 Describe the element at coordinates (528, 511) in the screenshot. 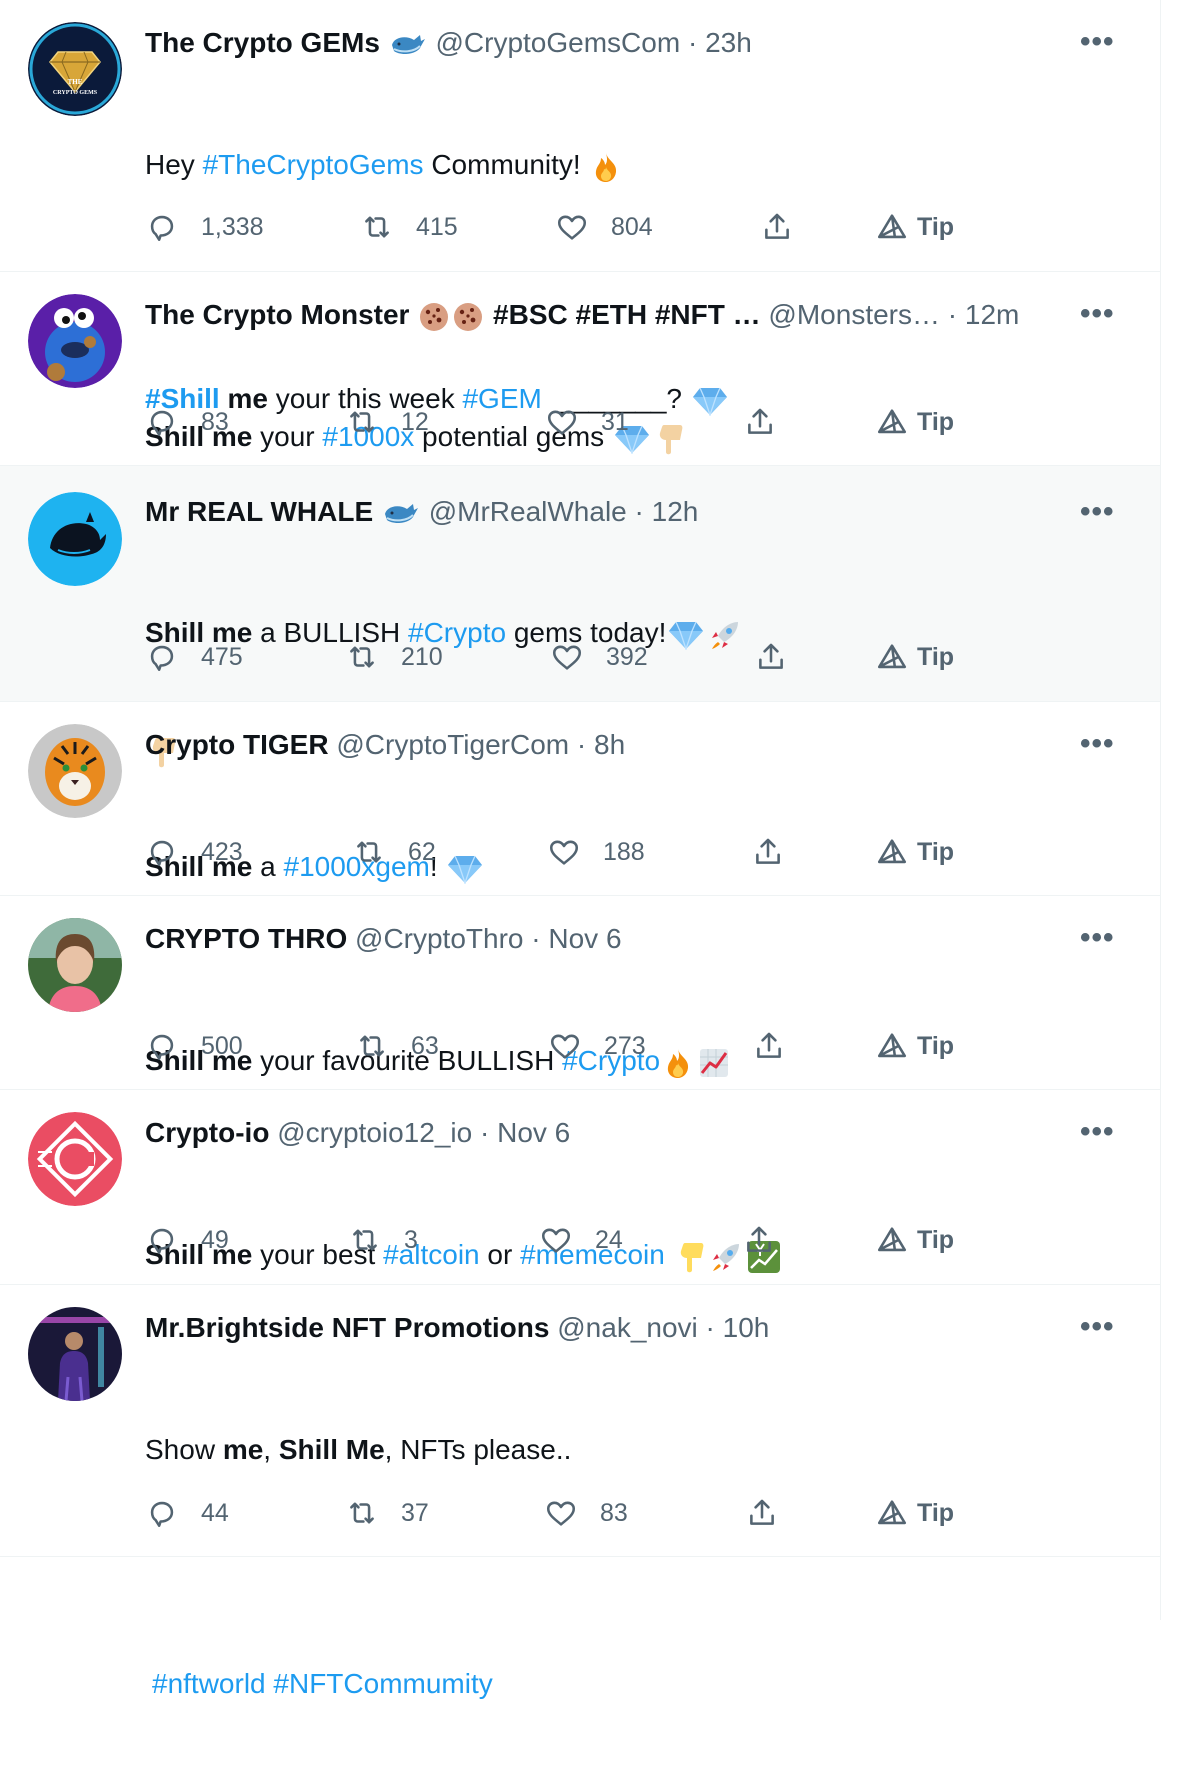

I see `user-handle: @MrRealWhale` at that location.